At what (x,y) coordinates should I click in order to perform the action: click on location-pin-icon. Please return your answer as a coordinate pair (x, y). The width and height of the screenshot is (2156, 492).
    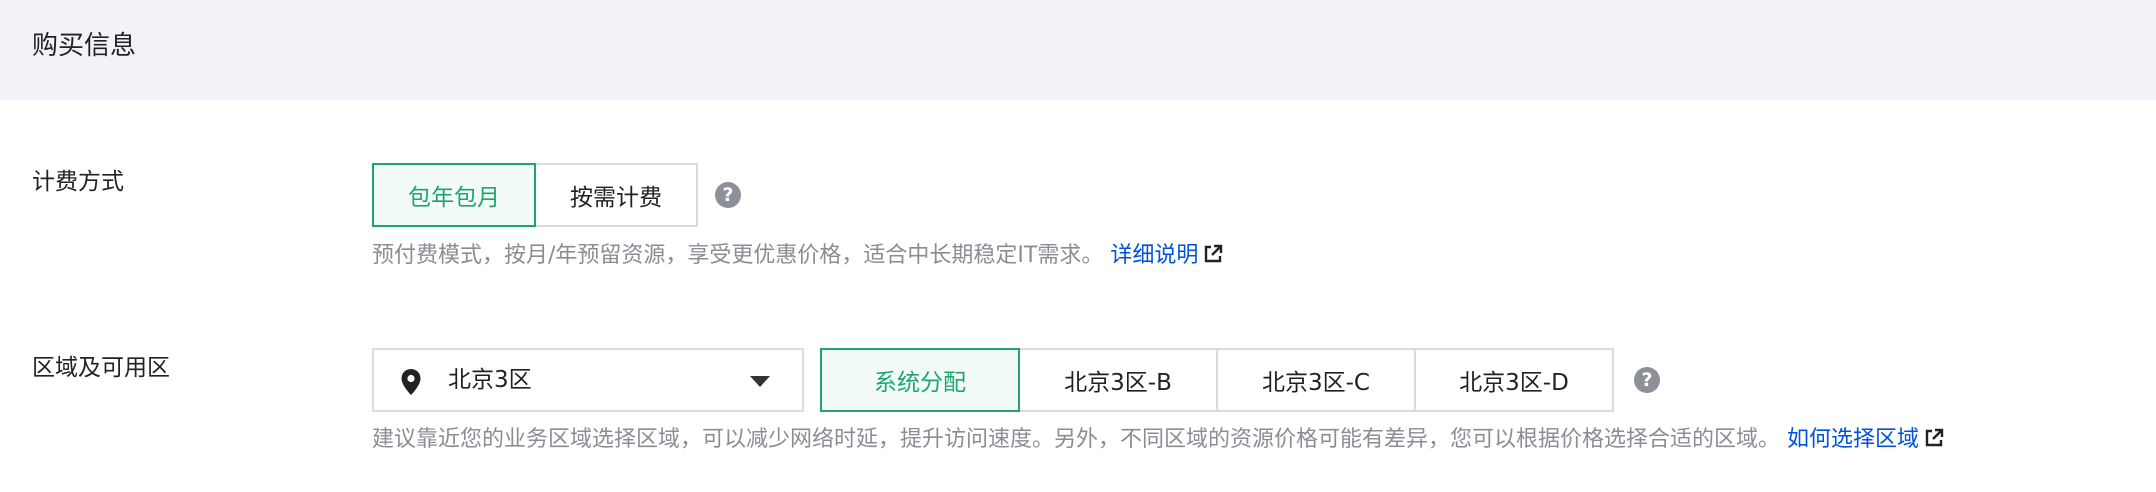
    Looking at the image, I should click on (411, 382).